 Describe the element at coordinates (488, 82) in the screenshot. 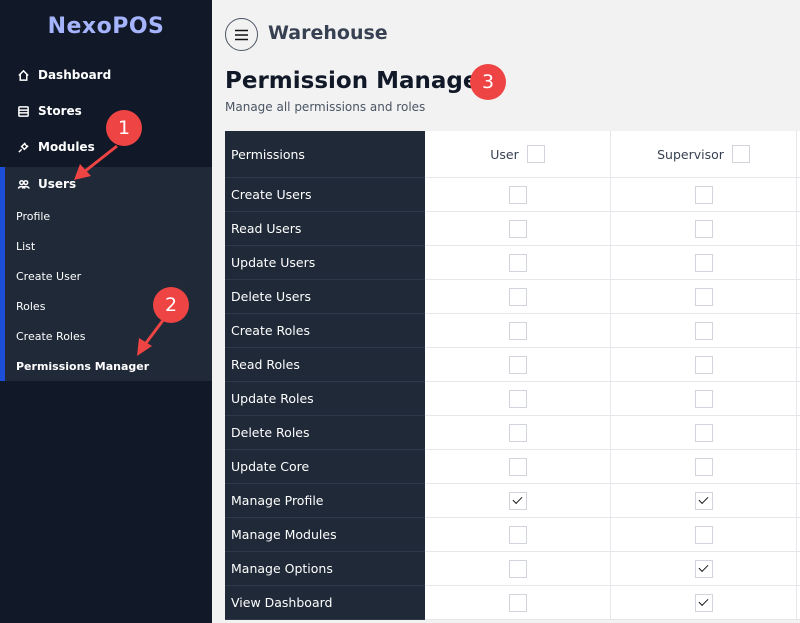

I see `annotation-marker-3: 3` at that location.